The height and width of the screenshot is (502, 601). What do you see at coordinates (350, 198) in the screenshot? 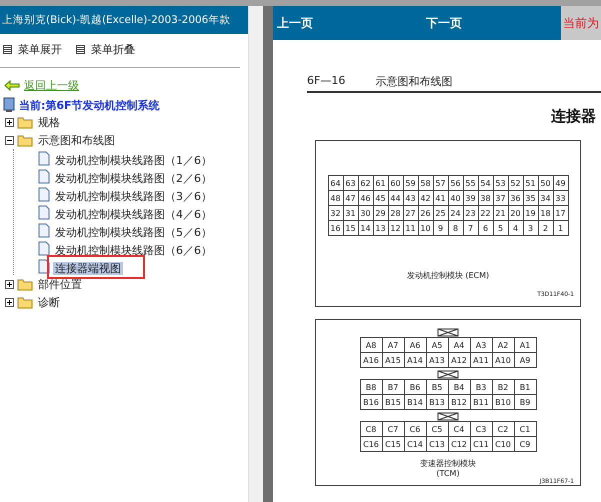
I see `pin-cell: 47` at bounding box center [350, 198].